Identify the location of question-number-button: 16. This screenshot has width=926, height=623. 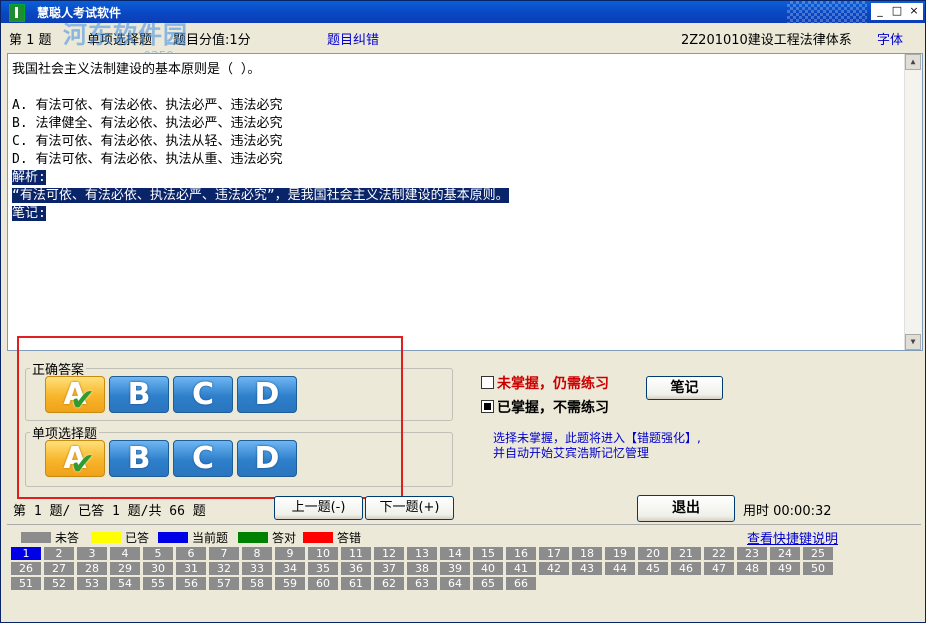
(521, 553).